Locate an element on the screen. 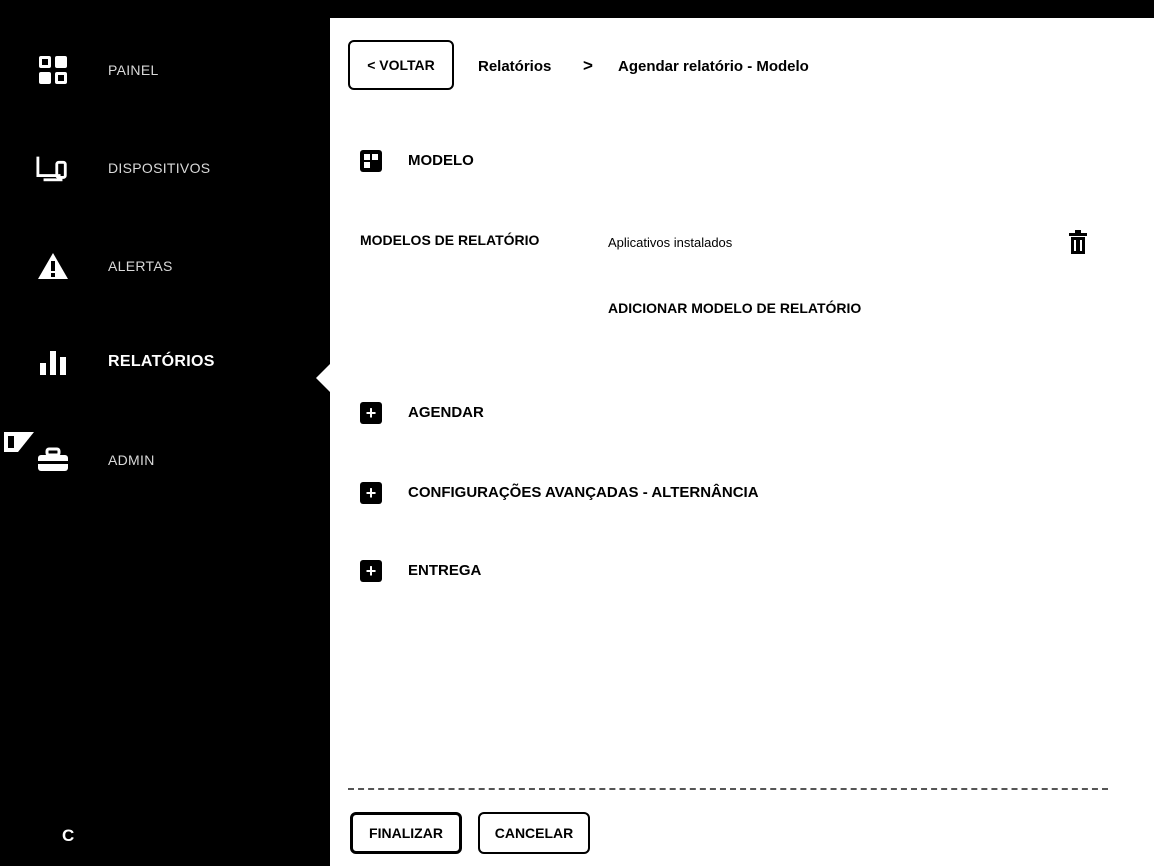  bar-chart-icon is located at coordinates (53, 362).